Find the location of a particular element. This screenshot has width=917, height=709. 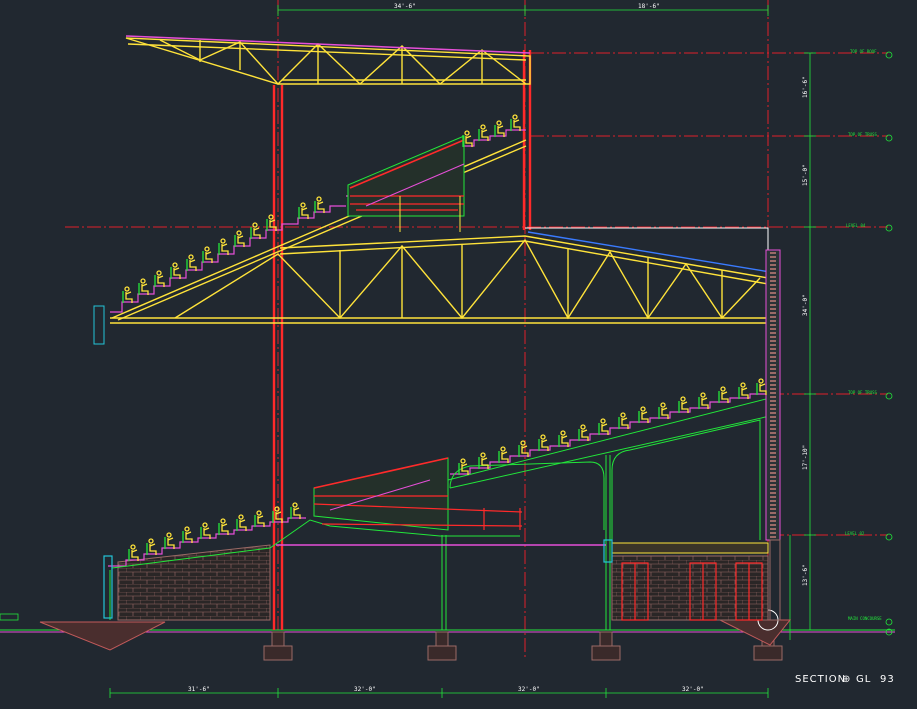

bottom-dim-1: 31'-6" is located at coordinates (199, 689).